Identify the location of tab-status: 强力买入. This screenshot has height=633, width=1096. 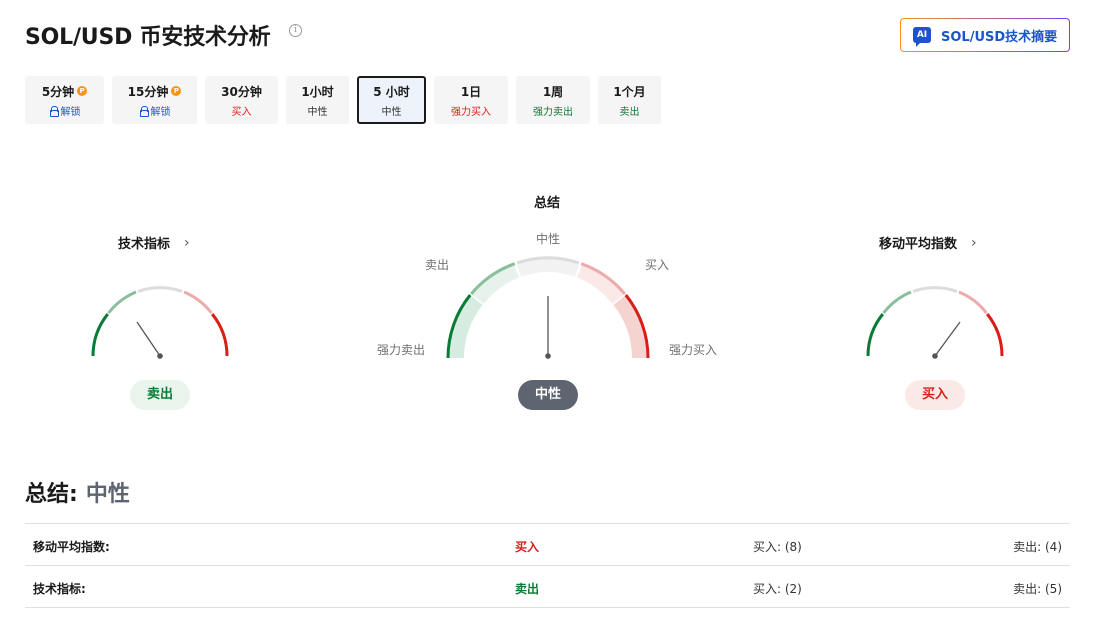
(471, 112).